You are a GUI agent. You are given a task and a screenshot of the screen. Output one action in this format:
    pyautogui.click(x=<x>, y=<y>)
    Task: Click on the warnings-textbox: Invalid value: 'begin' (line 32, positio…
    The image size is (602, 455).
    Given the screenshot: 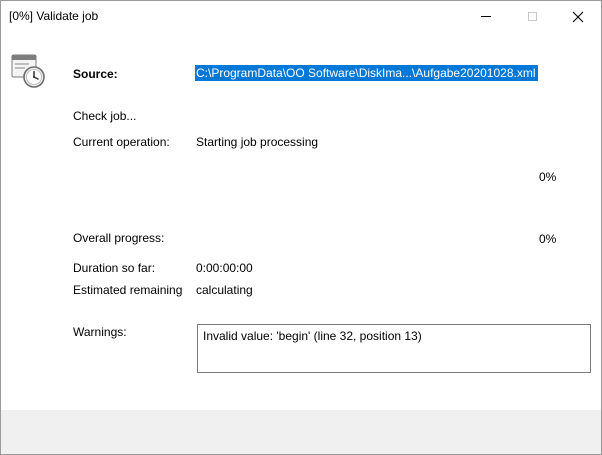 What is the action you would take?
    pyautogui.click(x=394, y=348)
    